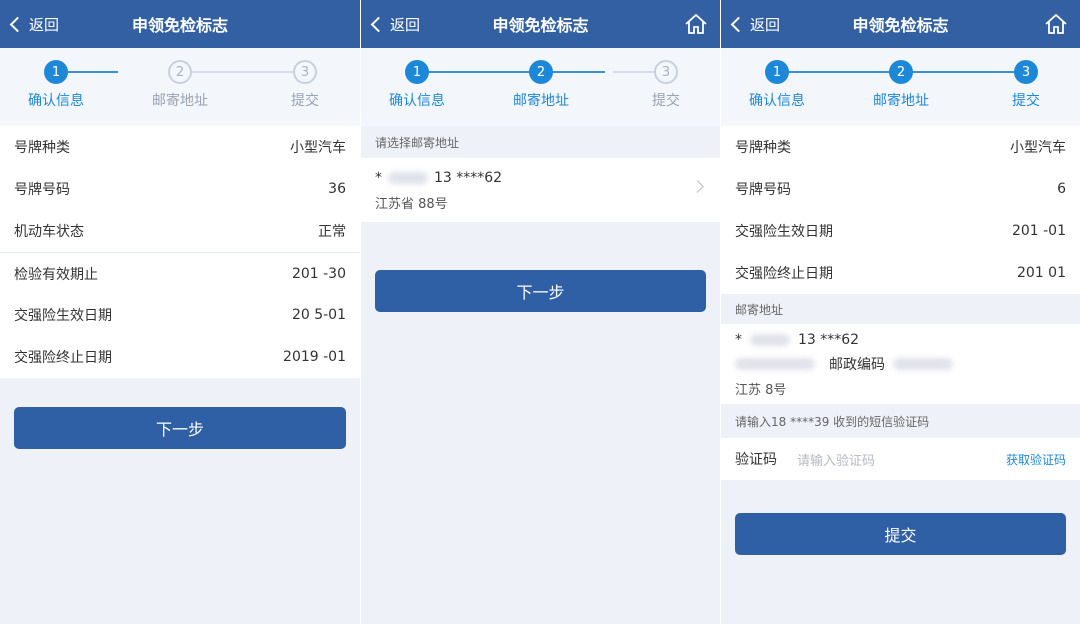  I want to click on redacted-postcode, so click(923, 364).